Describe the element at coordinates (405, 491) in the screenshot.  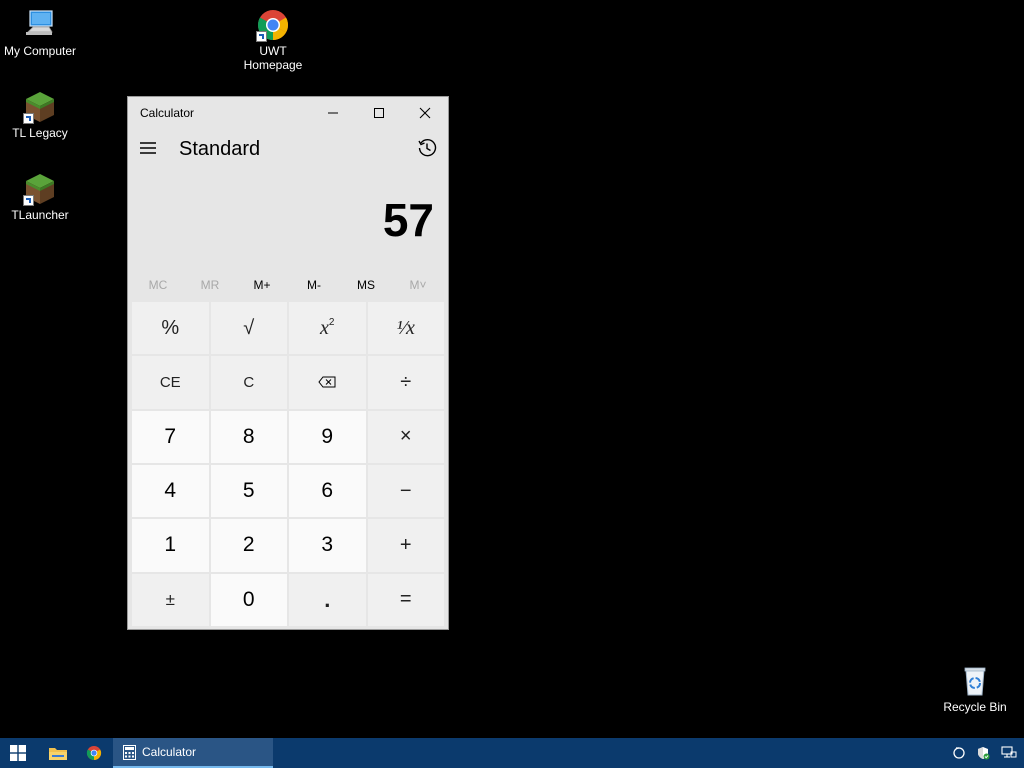
I see `subtract-button: −` at that location.